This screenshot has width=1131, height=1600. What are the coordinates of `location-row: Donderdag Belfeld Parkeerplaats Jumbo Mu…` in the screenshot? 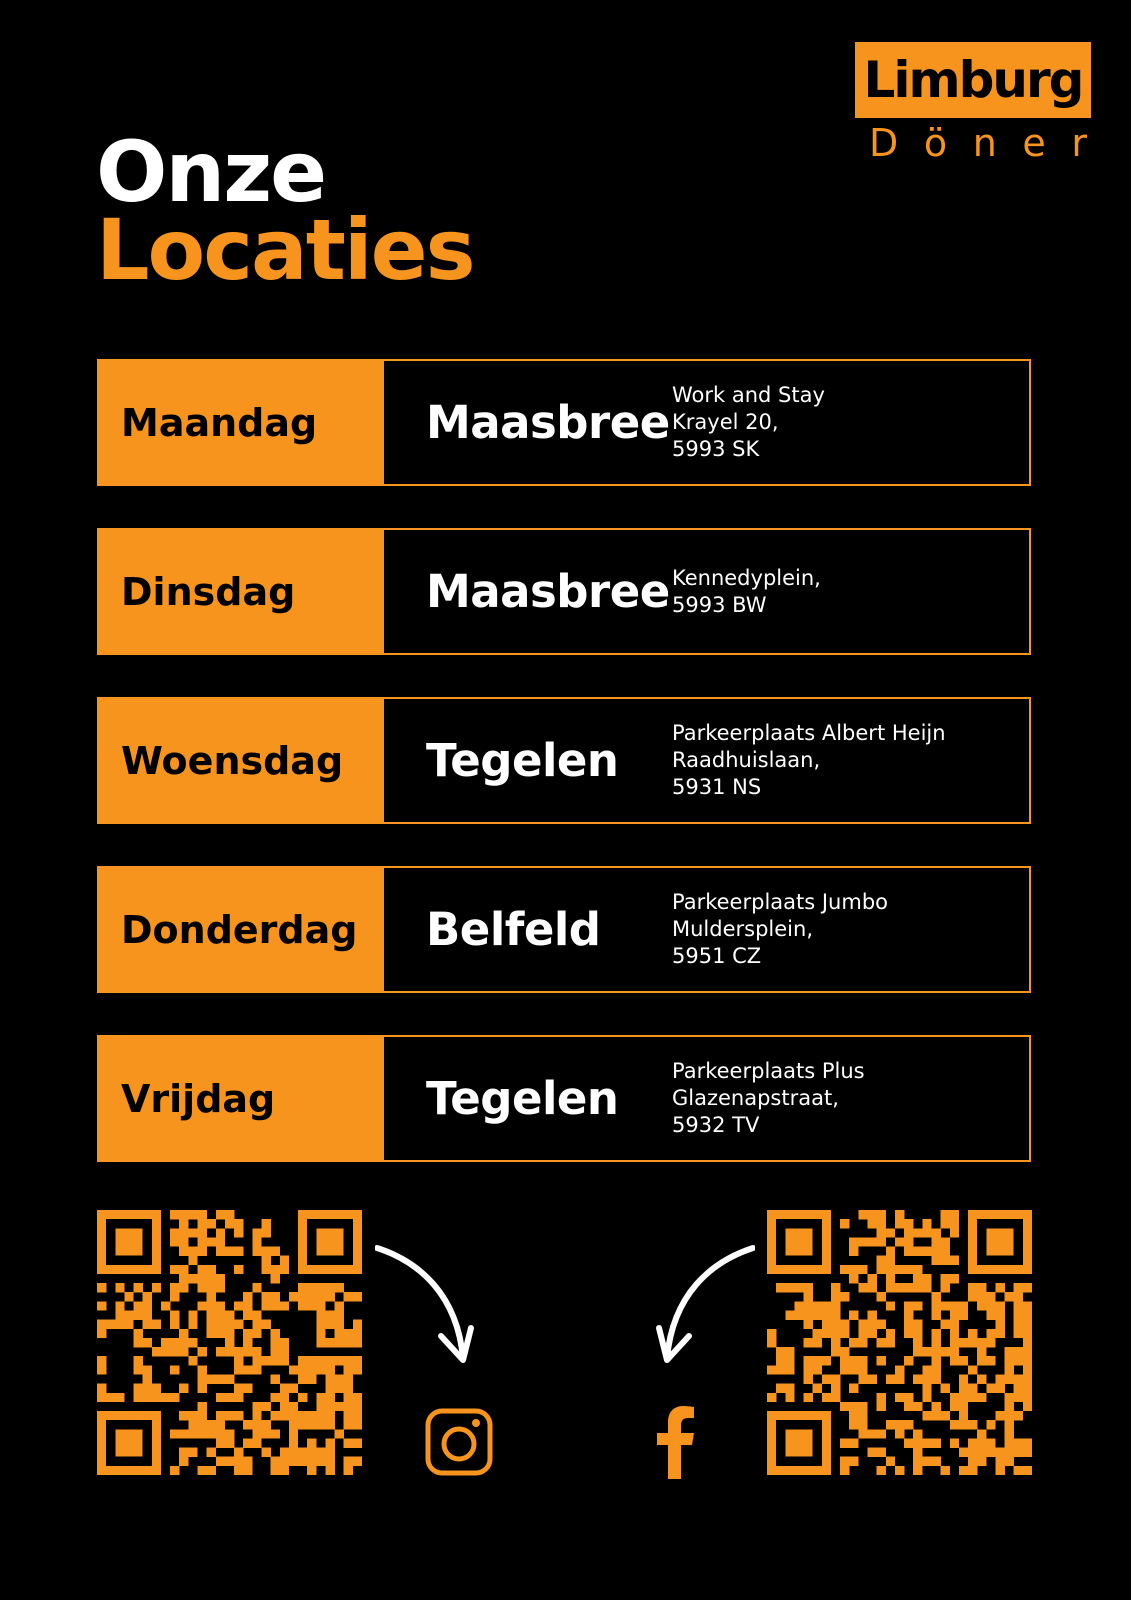 It's located at (564, 929).